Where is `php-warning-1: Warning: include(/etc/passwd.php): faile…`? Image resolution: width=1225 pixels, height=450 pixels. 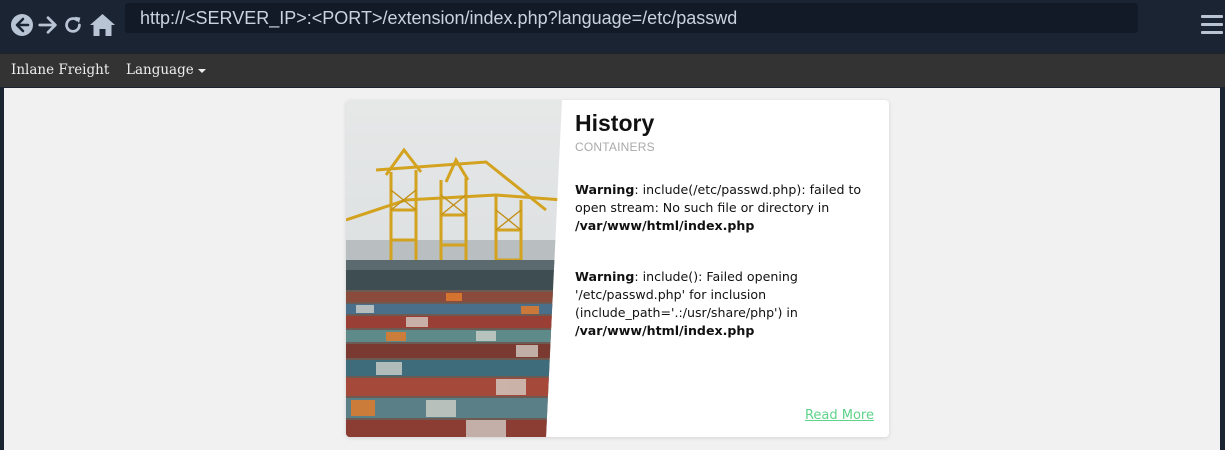
php-warning-1: Warning: include(/etc/passwd.php): faile… is located at coordinates (722, 208).